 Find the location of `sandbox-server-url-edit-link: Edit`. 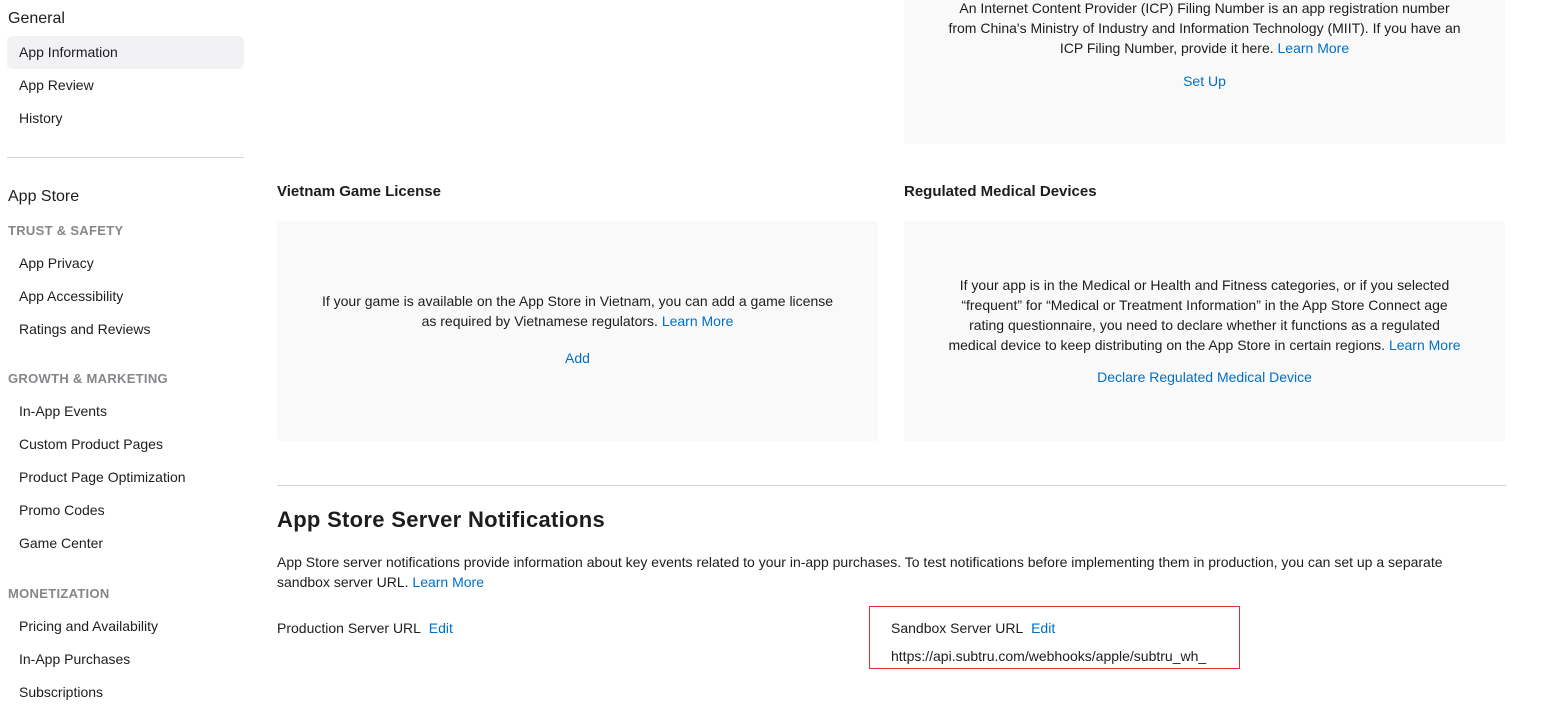

sandbox-server-url-edit-link: Edit is located at coordinates (1043, 628).